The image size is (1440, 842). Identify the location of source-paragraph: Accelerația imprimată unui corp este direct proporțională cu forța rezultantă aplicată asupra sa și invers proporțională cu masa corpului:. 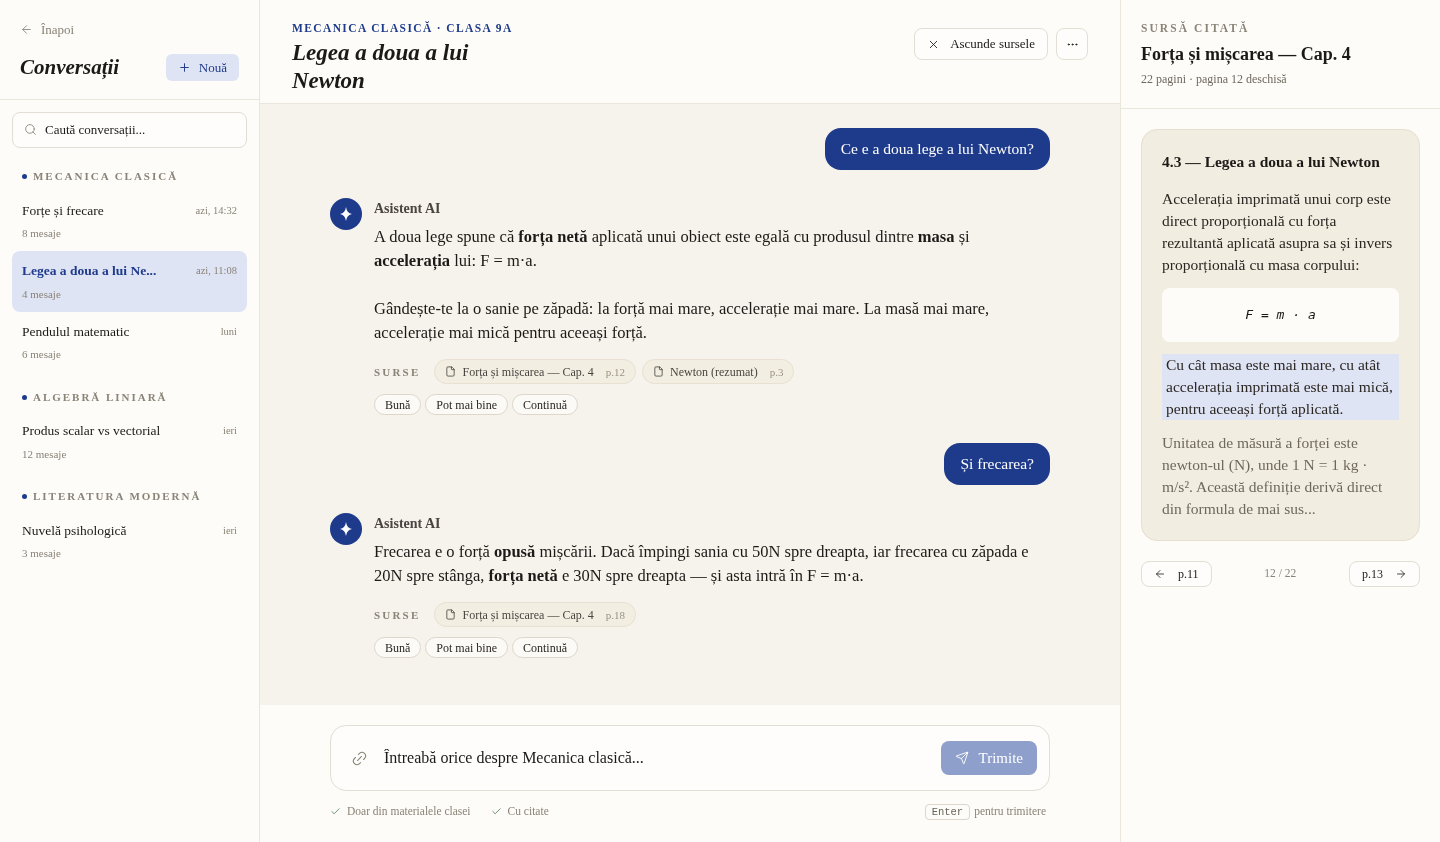
(1278, 231).